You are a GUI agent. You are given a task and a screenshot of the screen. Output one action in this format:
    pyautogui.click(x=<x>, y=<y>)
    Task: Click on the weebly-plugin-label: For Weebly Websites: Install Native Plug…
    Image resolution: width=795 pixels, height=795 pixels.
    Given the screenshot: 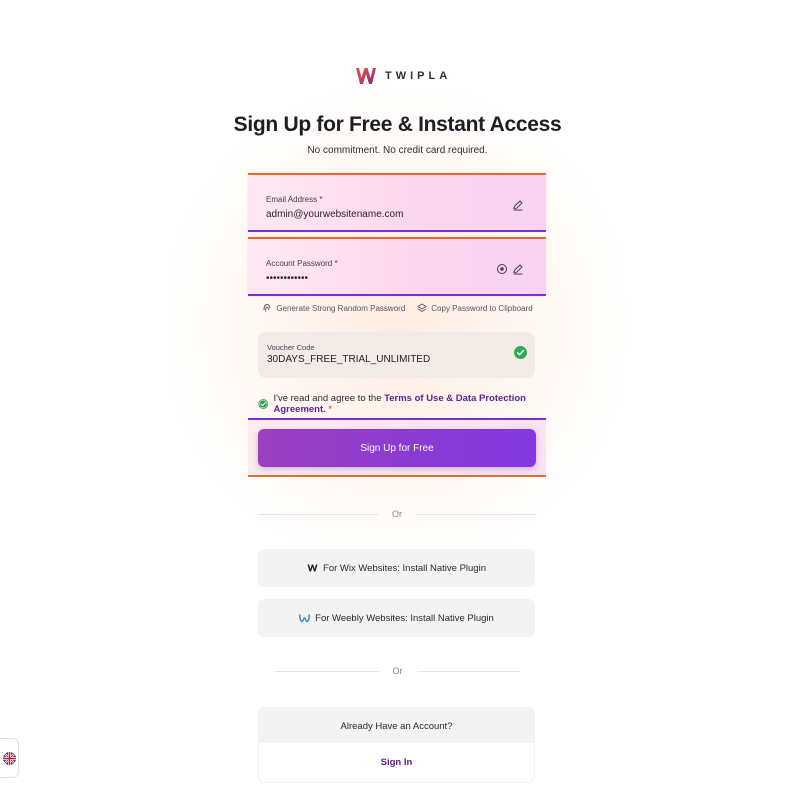 What is the action you would take?
    pyautogui.click(x=404, y=618)
    